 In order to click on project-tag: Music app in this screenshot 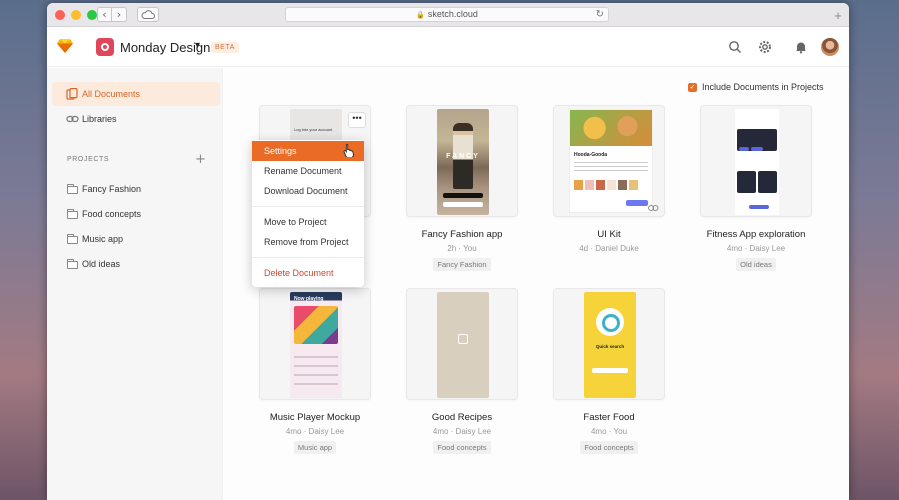, I will do `click(315, 447)`.